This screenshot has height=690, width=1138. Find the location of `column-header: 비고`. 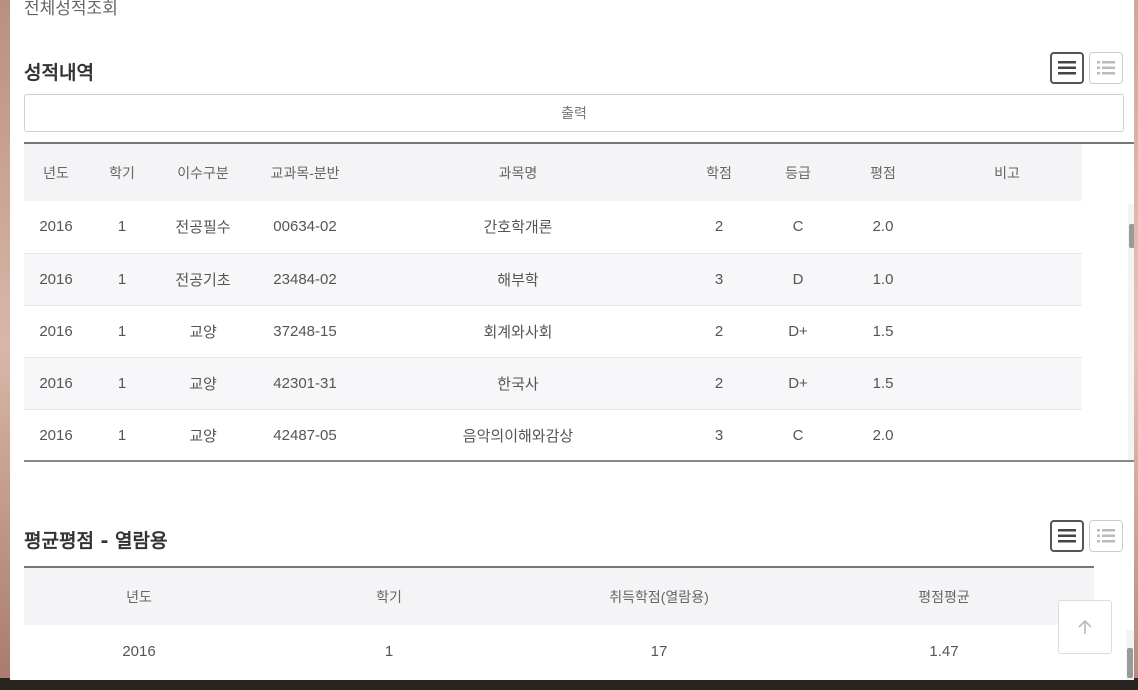

column-header: 비고 is located at coordinates (1007, 172).